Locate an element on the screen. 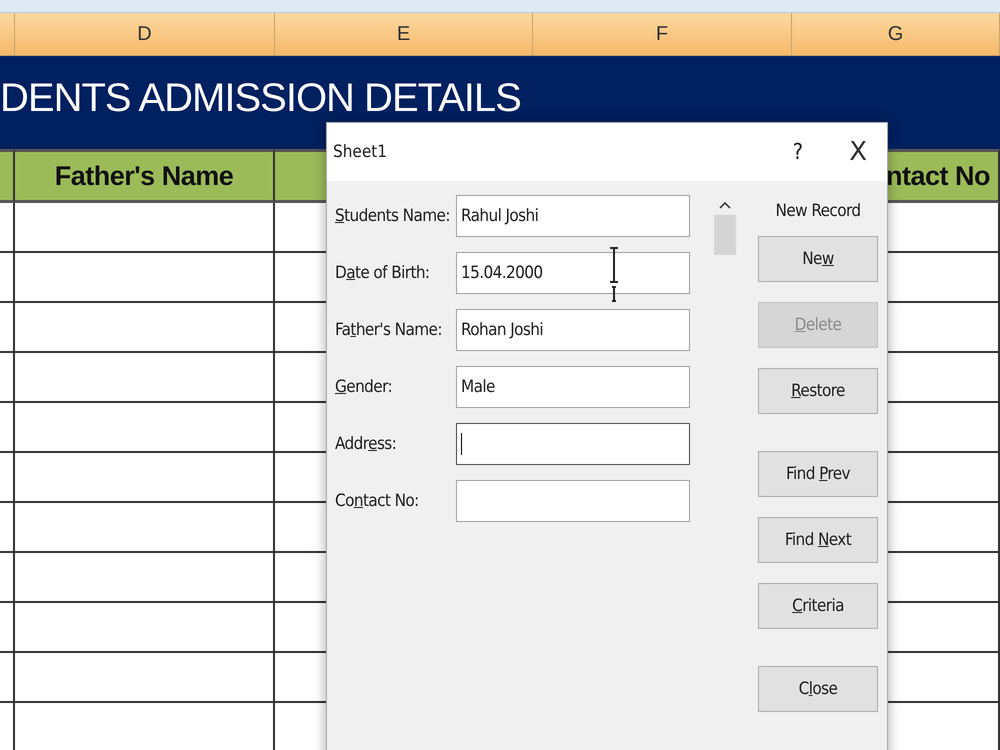 This screenshot has height=750, width=1000. column-header: E is located at coordinates (404, 34).